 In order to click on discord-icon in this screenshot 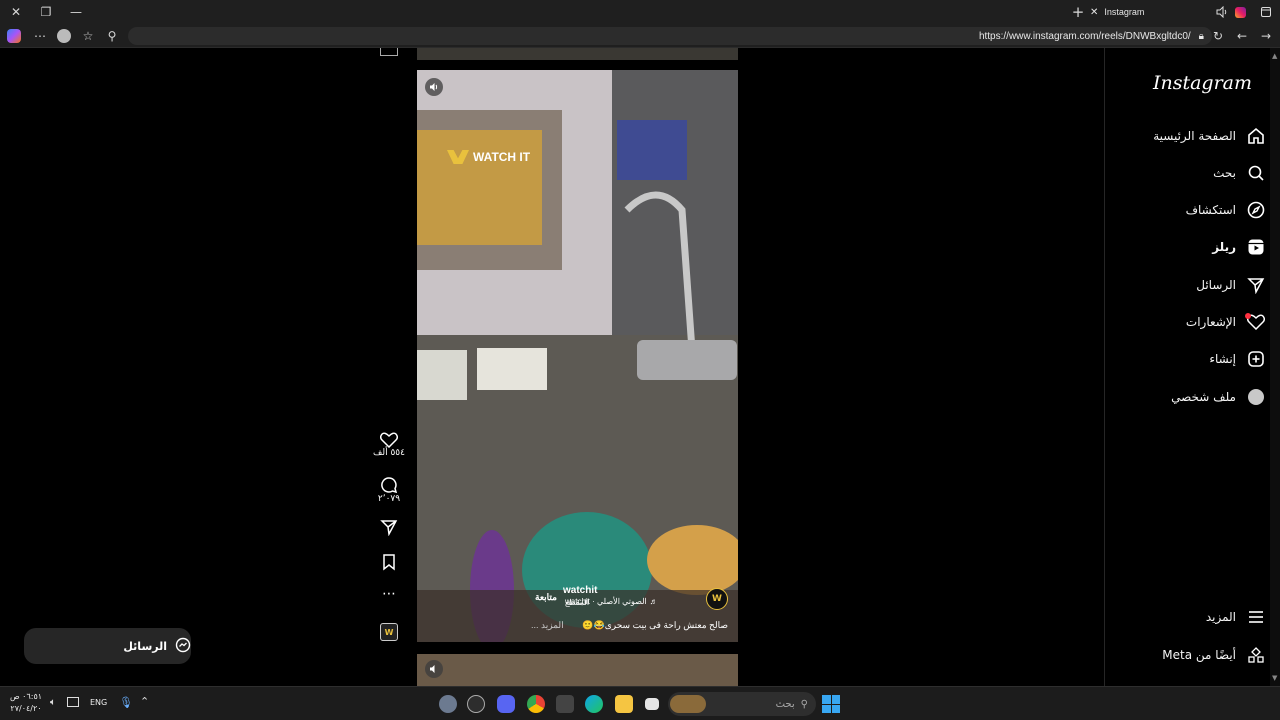, I will do `click(506, 704)`.